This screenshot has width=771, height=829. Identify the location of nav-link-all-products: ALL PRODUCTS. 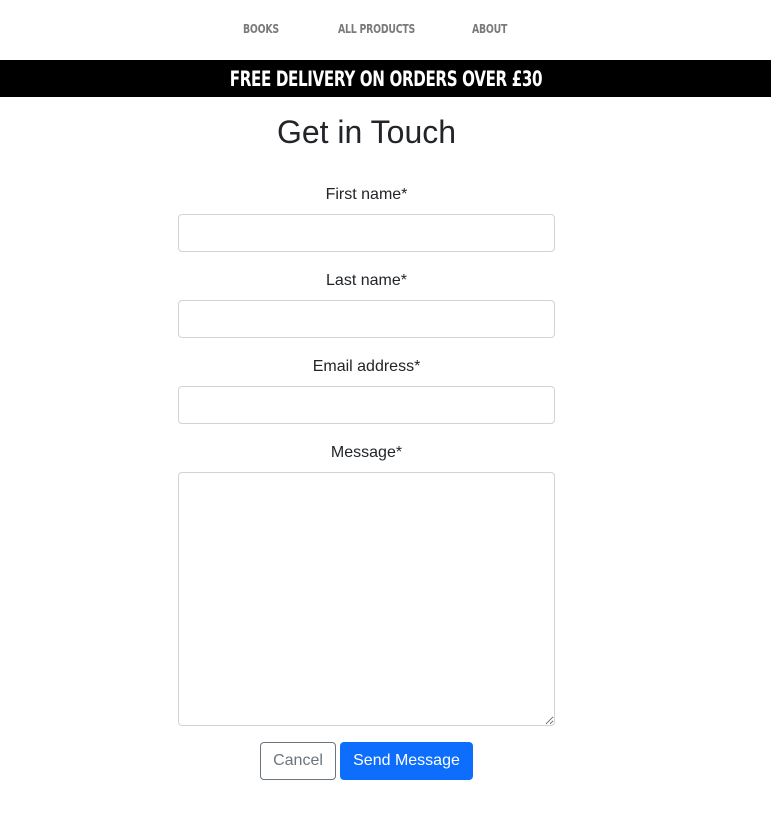
(376, 29).